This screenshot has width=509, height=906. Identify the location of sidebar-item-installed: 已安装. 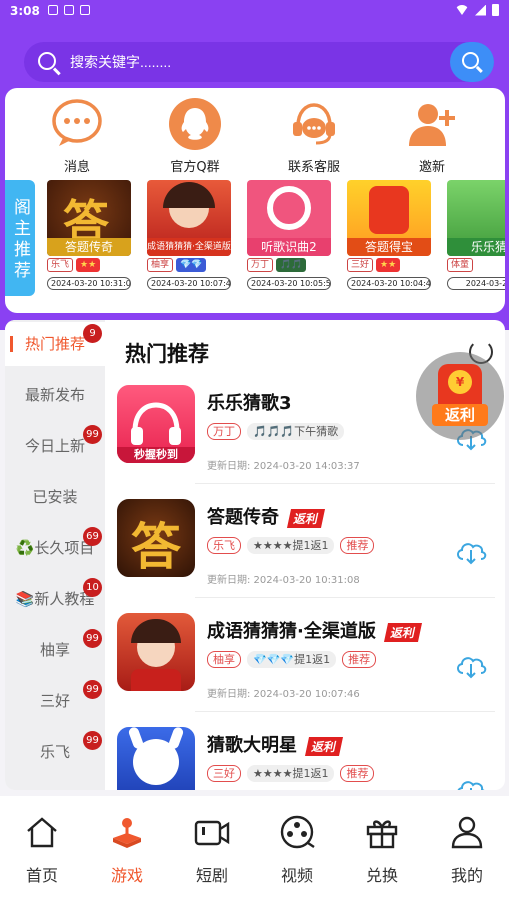
(55, 497).